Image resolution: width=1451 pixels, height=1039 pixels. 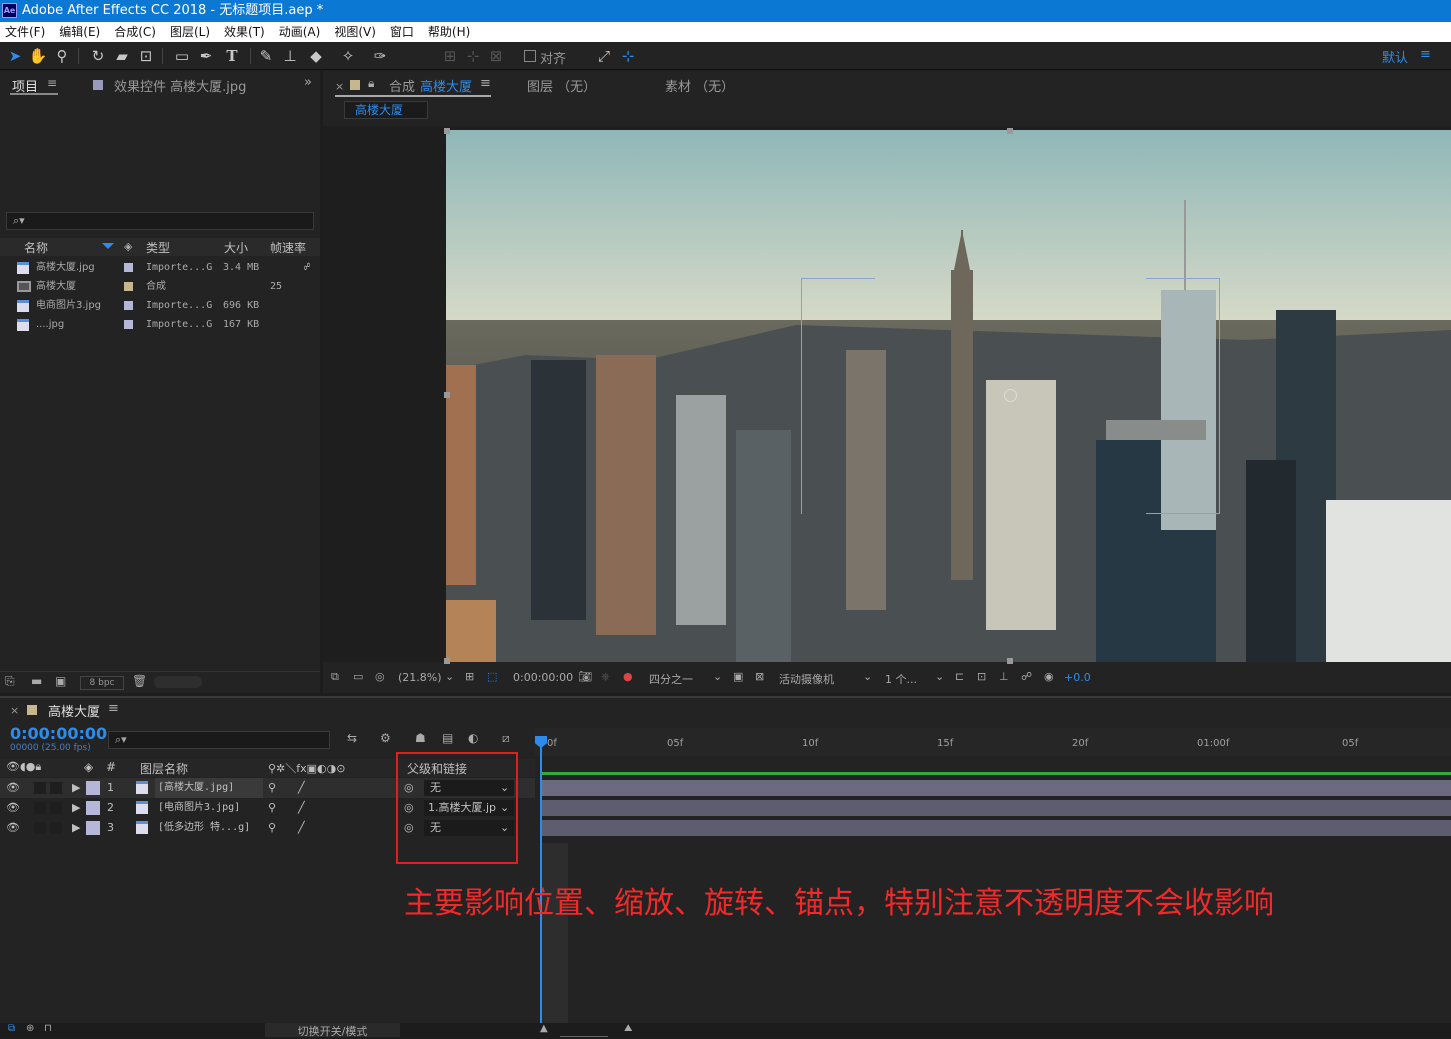 What do you see at coordinates (339, 86) in the screenshot?
I see `close-tab-icon: ×` at bounding box center [339, 86].